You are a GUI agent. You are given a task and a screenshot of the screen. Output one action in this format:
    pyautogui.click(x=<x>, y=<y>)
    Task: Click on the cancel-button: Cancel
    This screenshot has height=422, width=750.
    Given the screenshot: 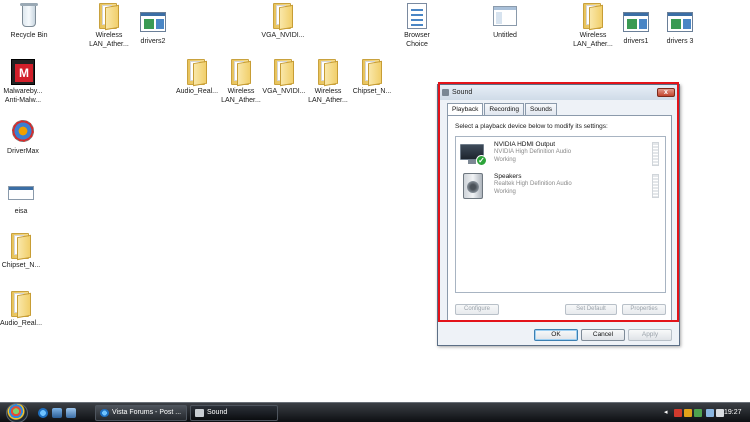 What is the action you would take?
    pyautogui.click(x=603, y=335)
    